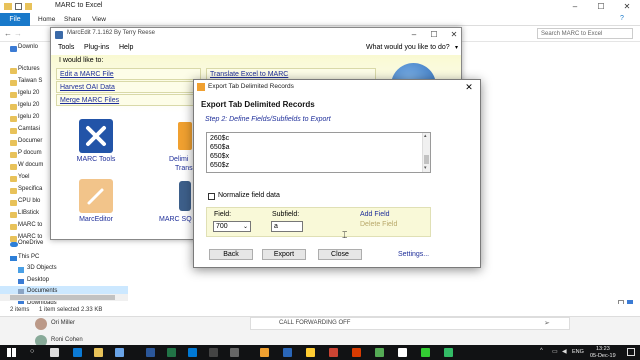  I want to click on field-select: 700 ⌄, so click(232, 226).